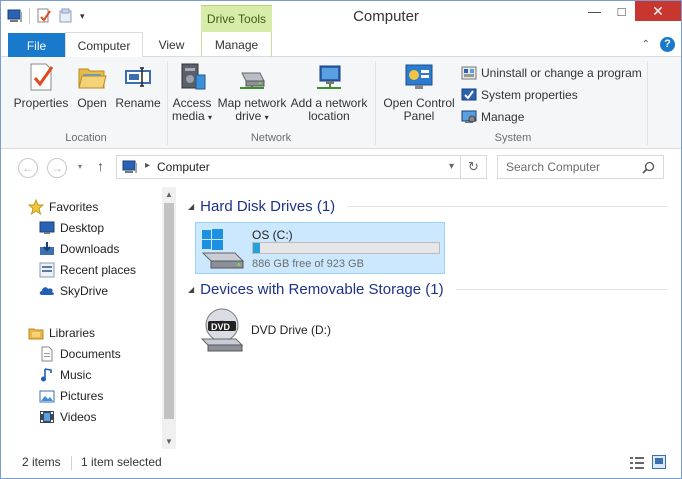 The image size is (682, 479). I want to click on quick-access-toolbar: ▾, so click(46, 16).